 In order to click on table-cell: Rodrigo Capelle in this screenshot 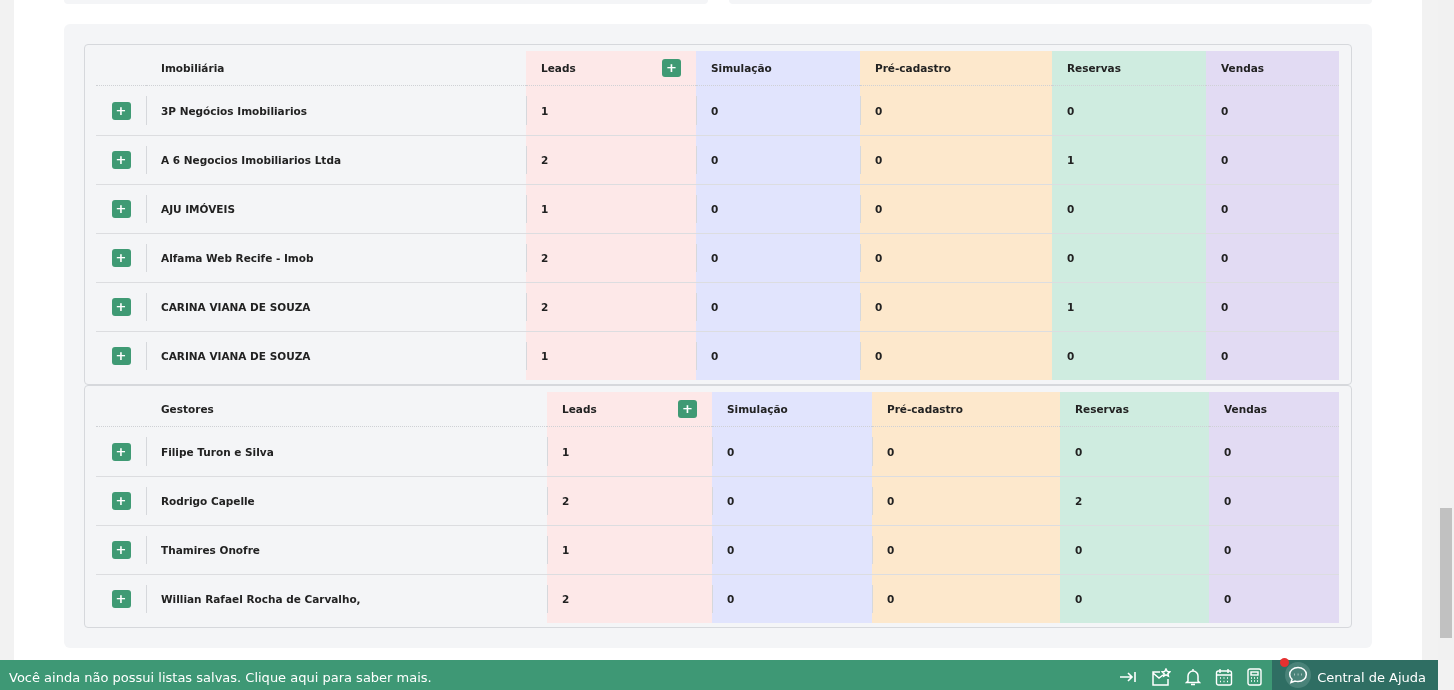, I will do `click(346, 500)`.